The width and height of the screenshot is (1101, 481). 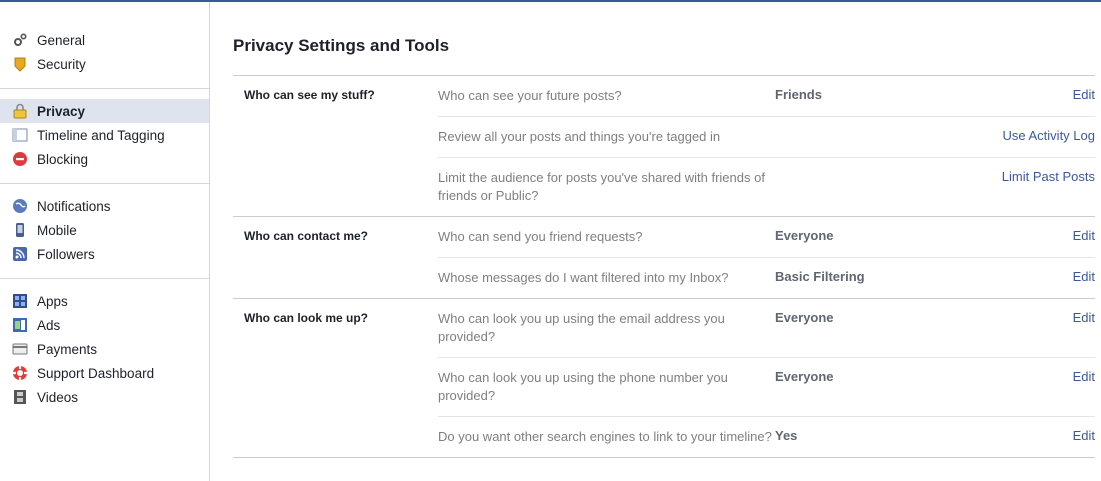 What do you see at coordinates (820, 276) in the screenshot?
I see `setting-value: Basic Filtering` at bounding box center [820, 276].